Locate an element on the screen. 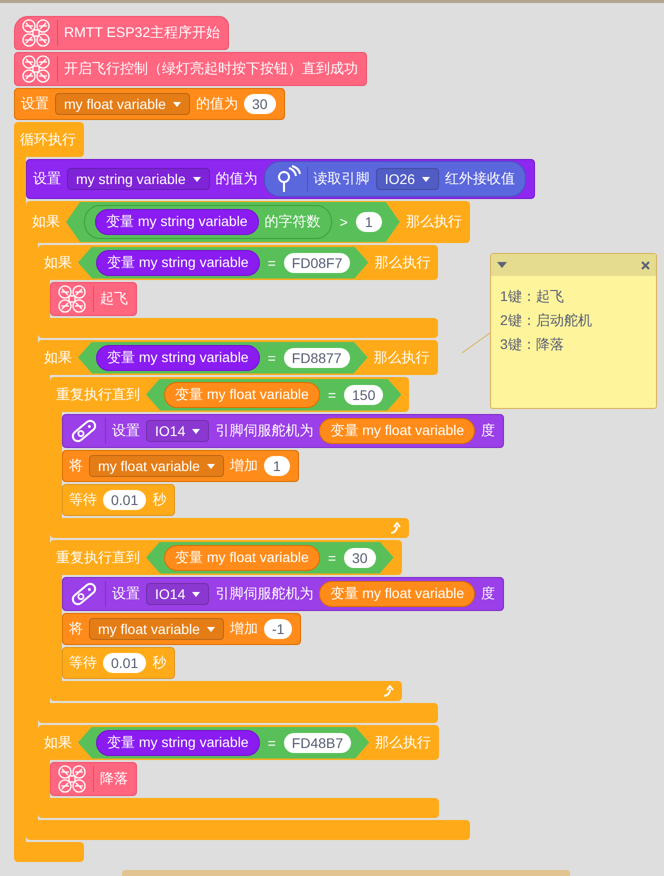 This screenshot has width=664, height=876. block-label: 的字符数 is located at coordinates (292, 222).